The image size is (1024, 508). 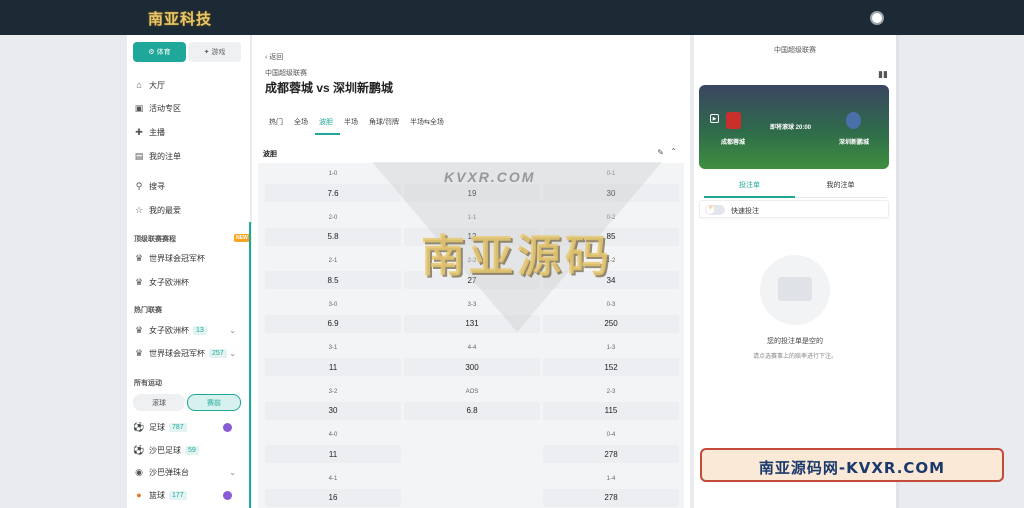 I want to click on chevron-up-icon: ⌃, so click(x=673, y=151).